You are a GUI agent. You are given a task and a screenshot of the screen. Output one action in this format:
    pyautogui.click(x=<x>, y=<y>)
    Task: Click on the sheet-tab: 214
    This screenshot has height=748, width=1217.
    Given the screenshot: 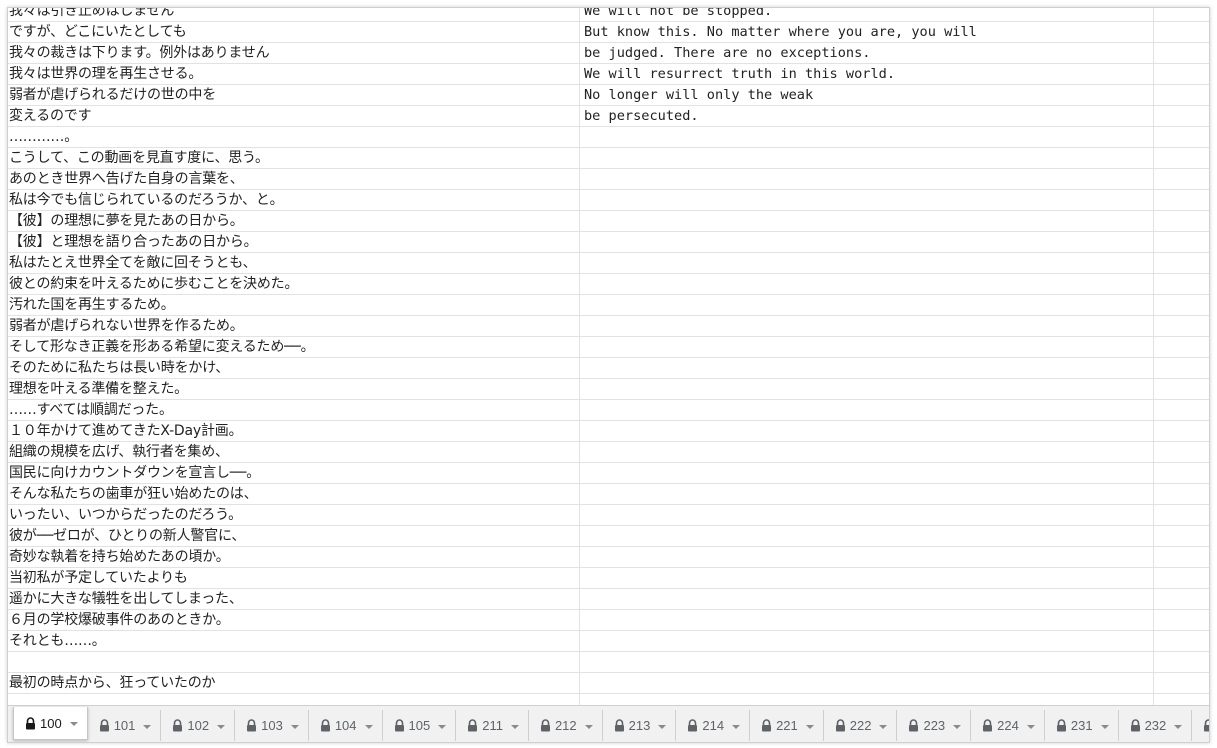 What is the action you would take?
    pyautogui.click(x=713, y=725)
    